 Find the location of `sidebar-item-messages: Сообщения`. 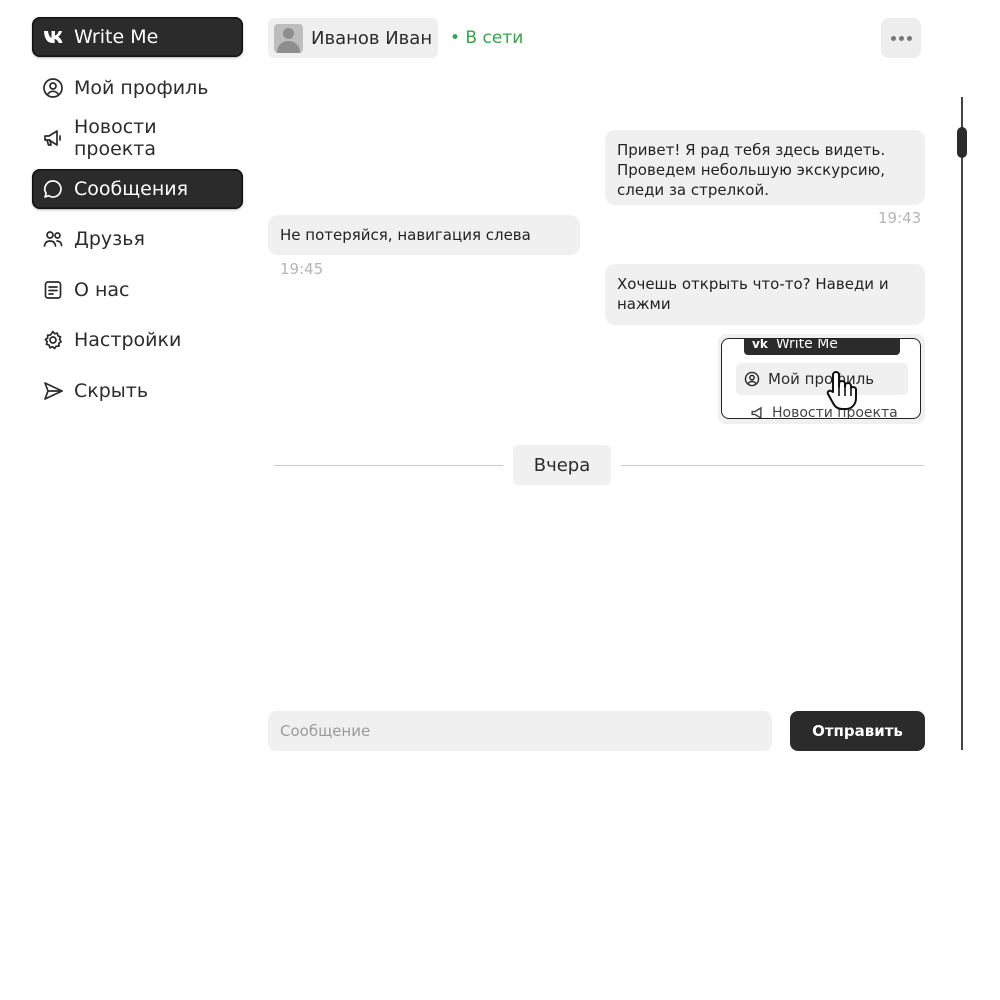

sidebar-item-messages: Сообщения is located at coordinates (137, 189).